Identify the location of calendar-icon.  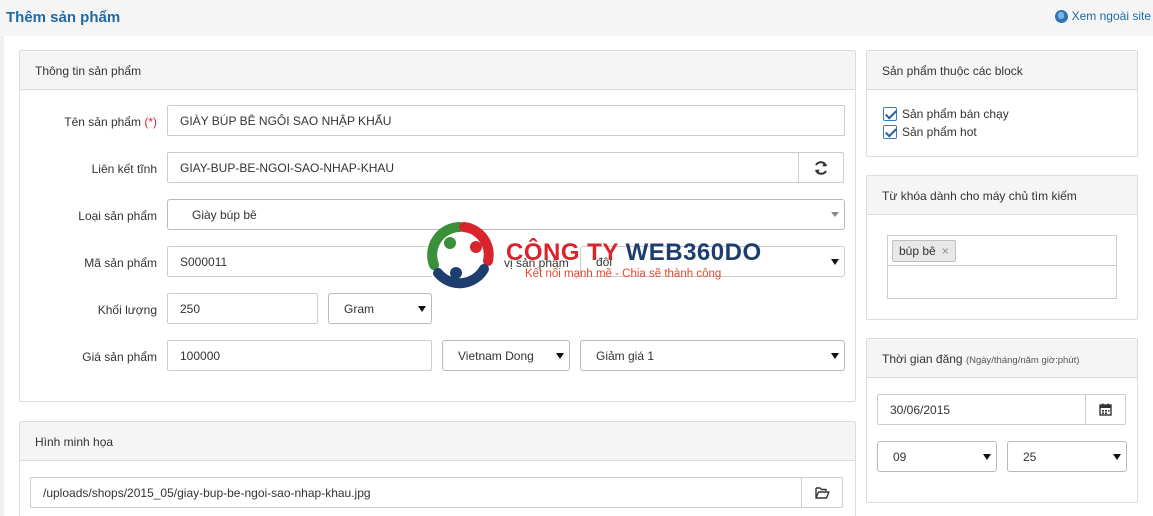
(1105, 409).